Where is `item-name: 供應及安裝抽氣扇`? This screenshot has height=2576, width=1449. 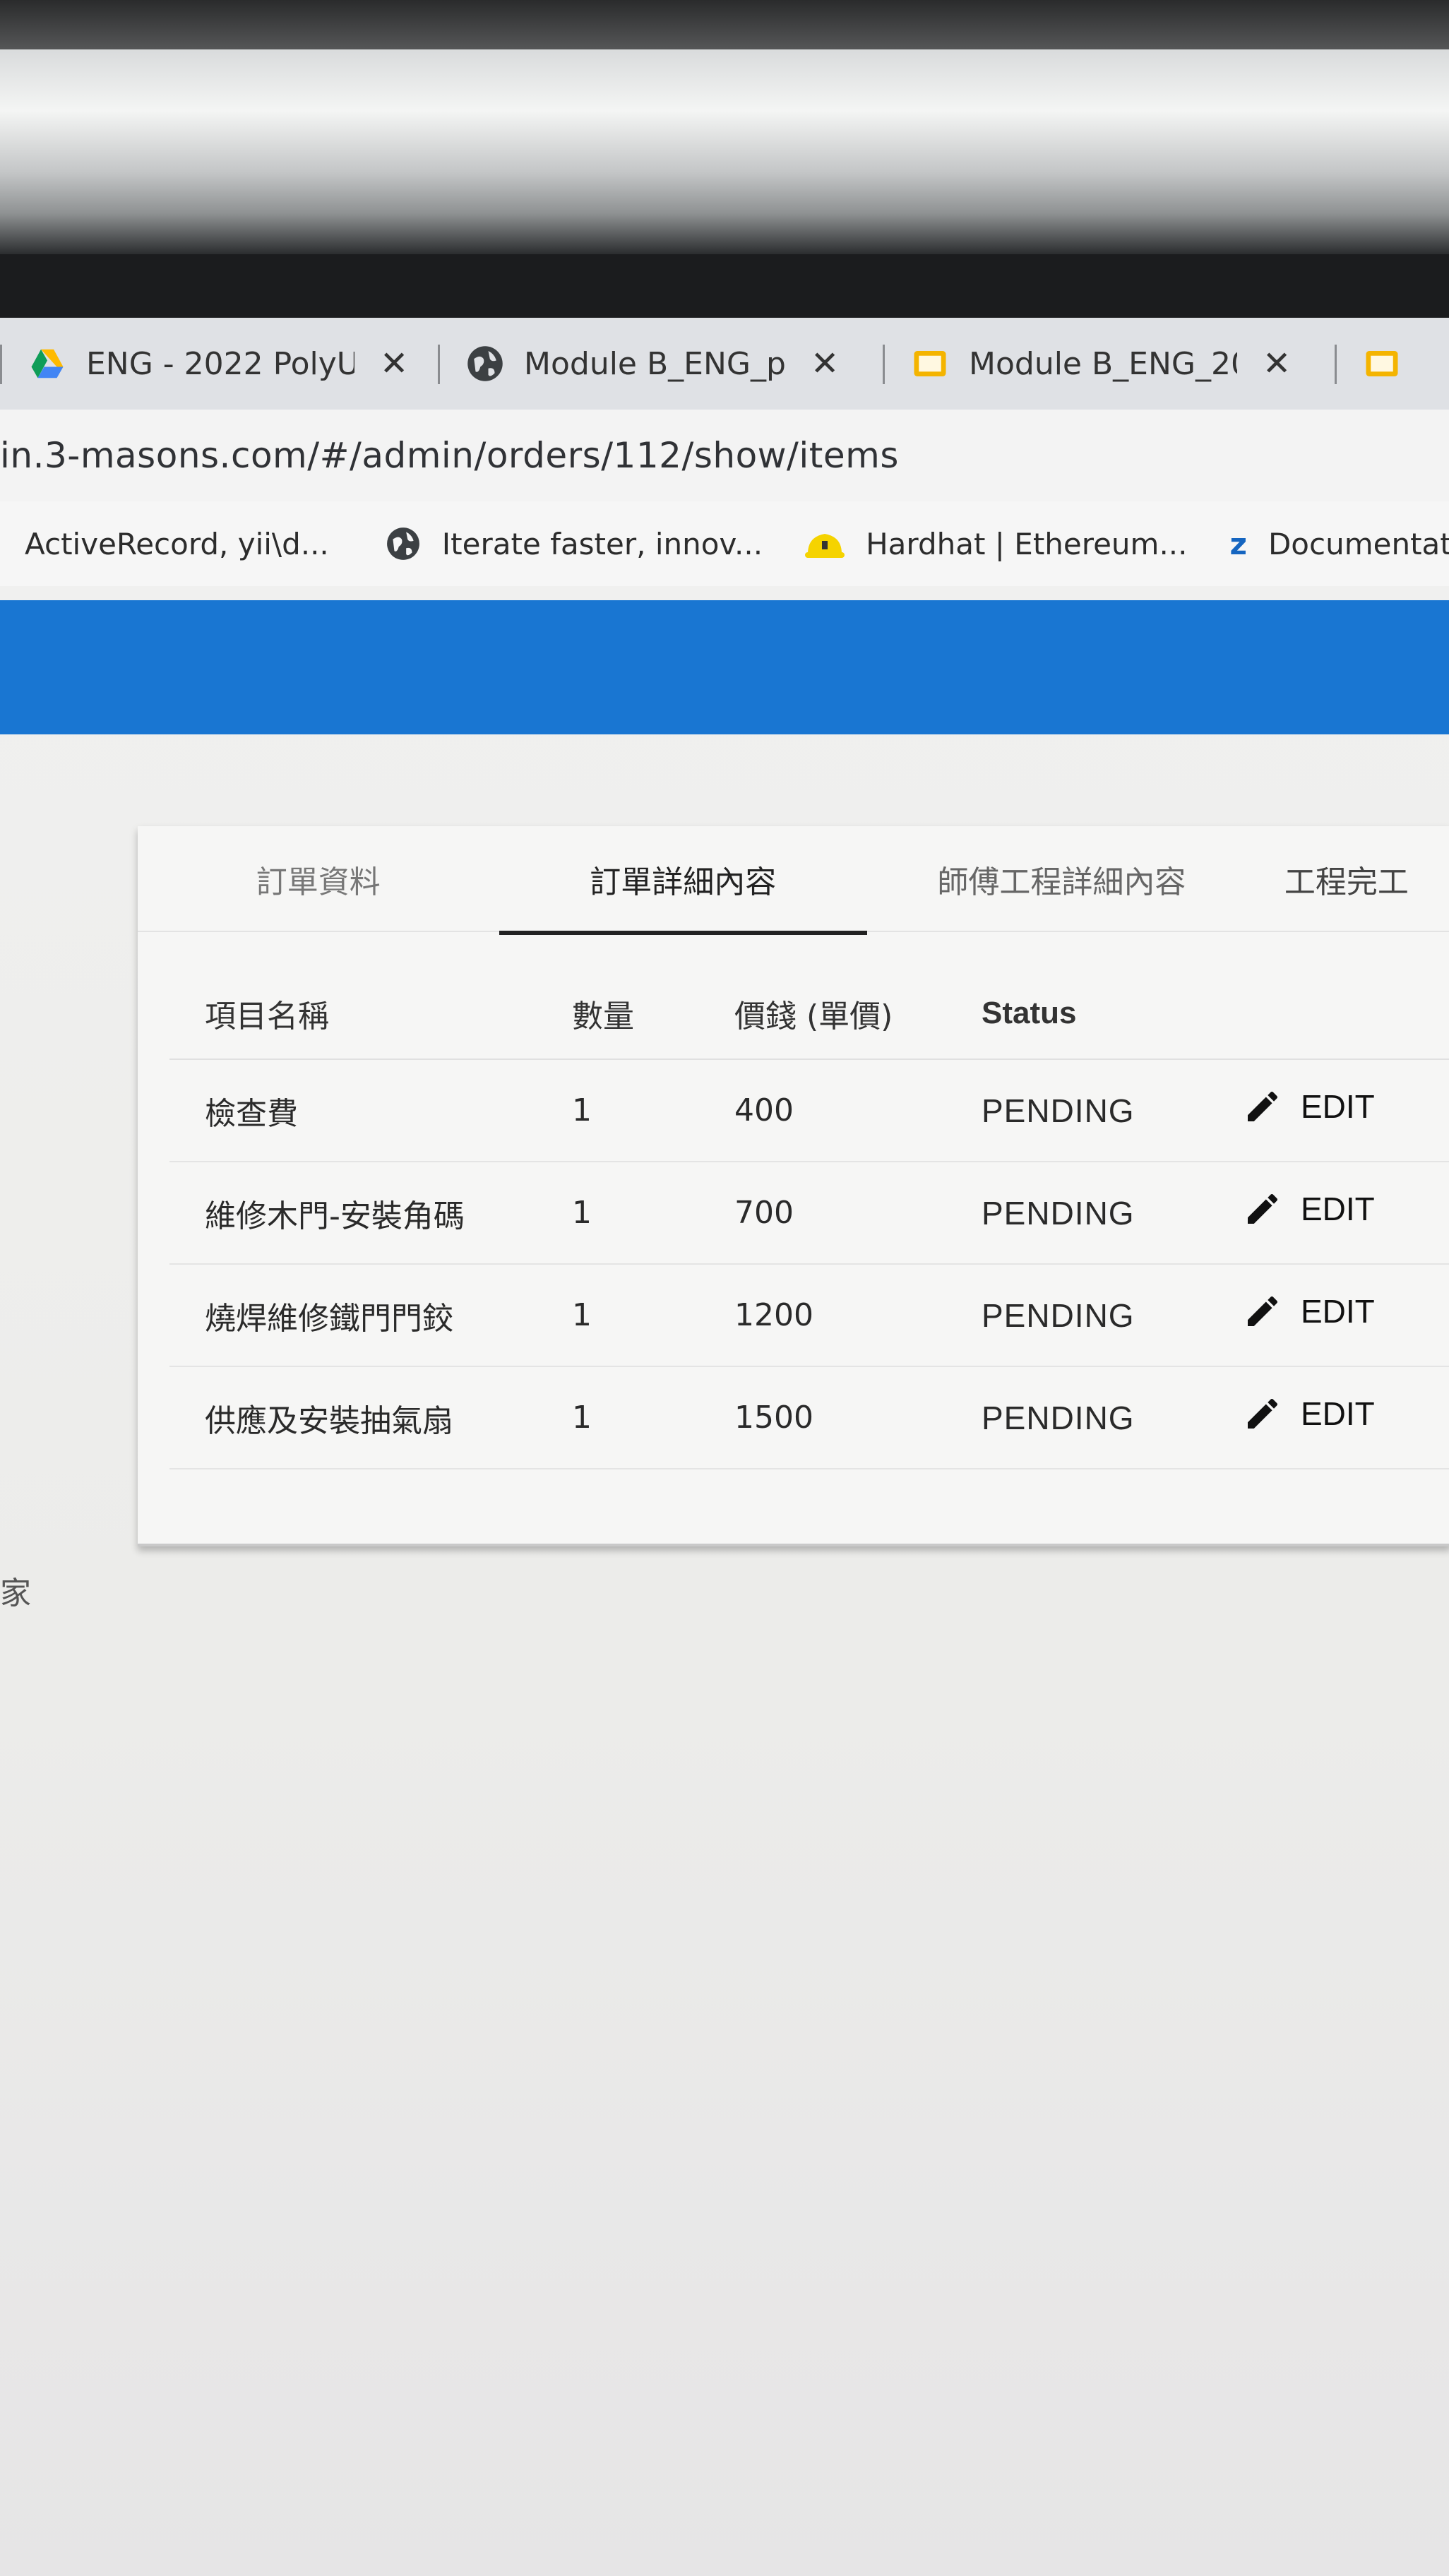
item-name: 供應及安裝抽氣扇 is located at coordinates (353, 1417).